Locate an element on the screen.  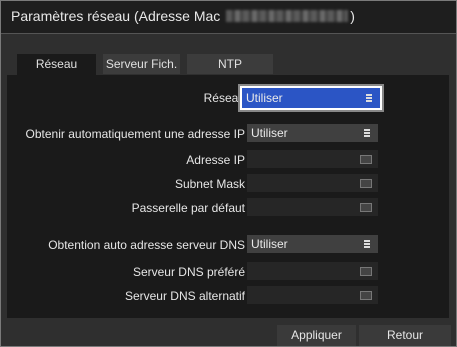
window-title-suffix: ) is located at coordinates (352, 16).